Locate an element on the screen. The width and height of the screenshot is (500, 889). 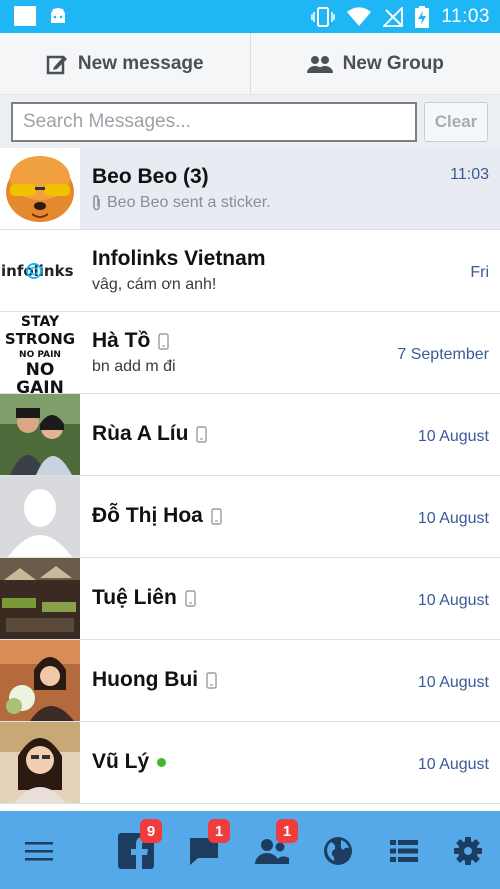
conversation-row: Rùa A Líu 10 August is located at coordinates (250, 435).